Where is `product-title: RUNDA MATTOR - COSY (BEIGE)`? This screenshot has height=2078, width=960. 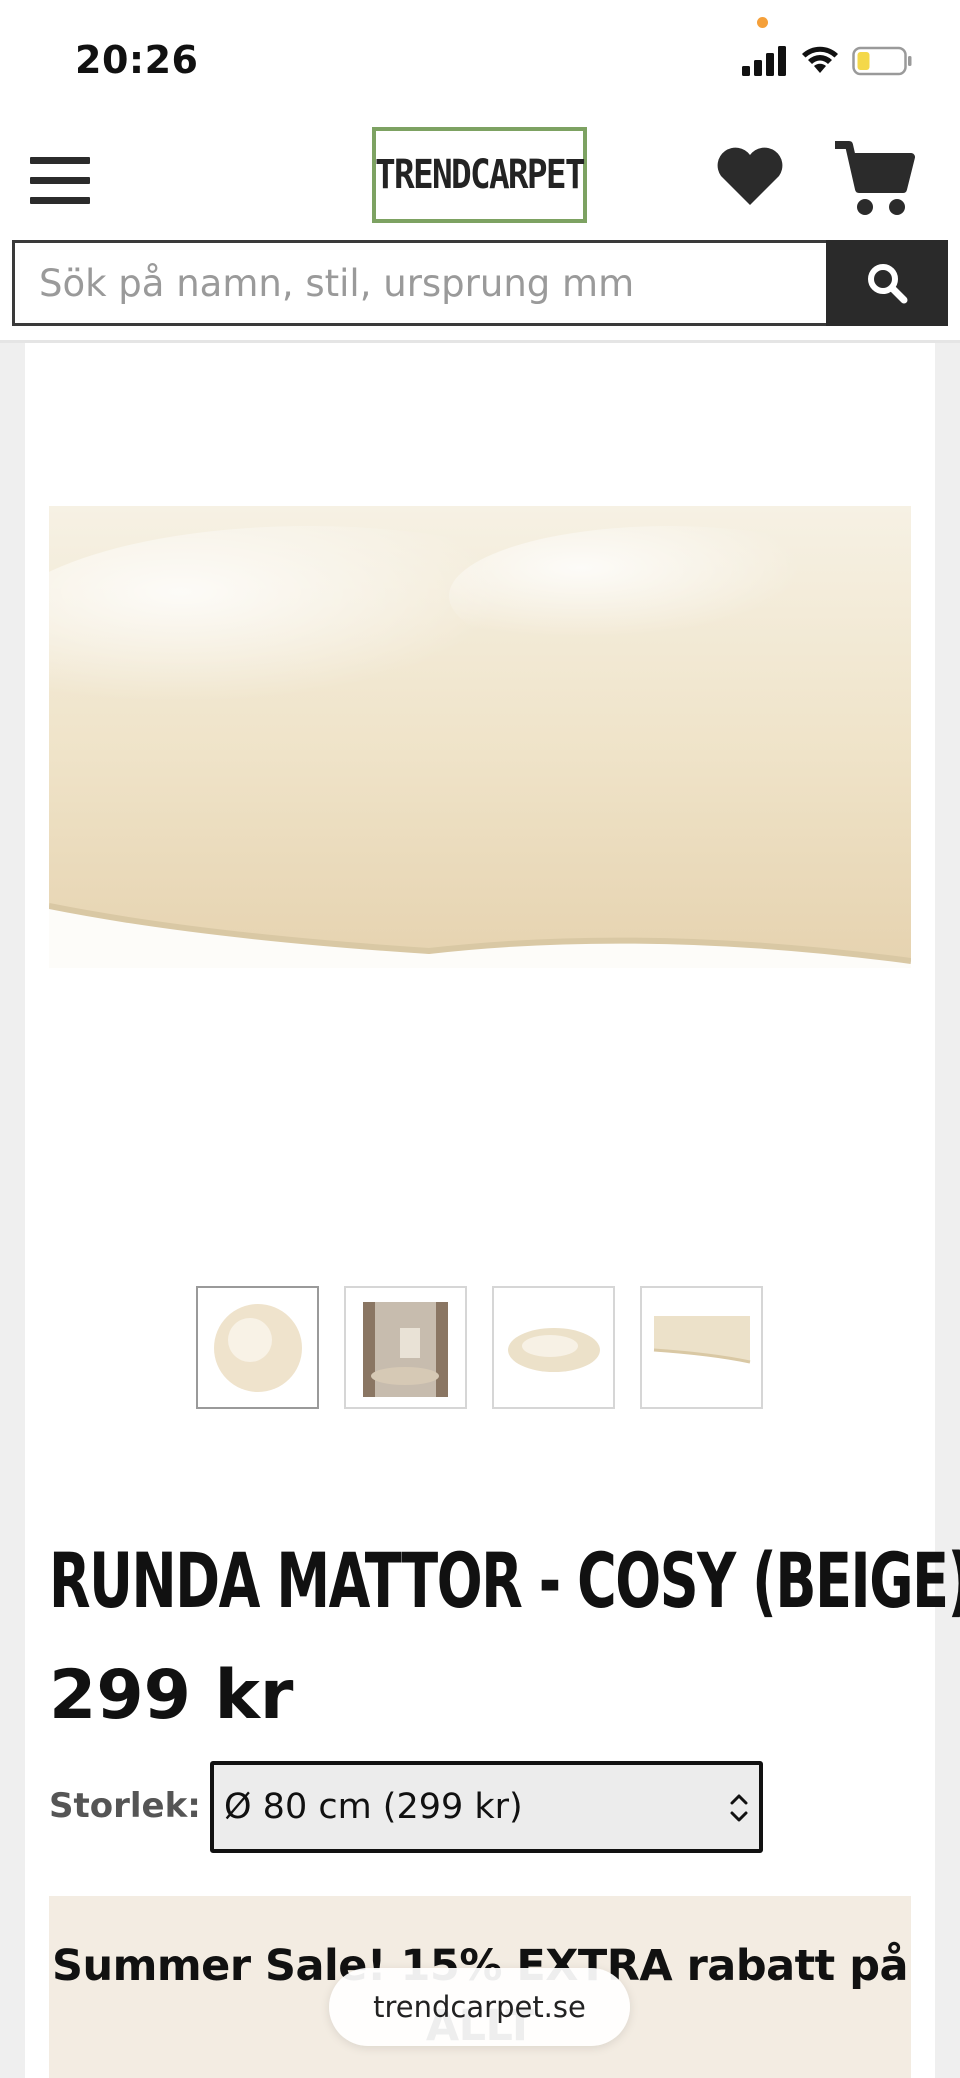 product-title: RUNDA MATTOR - COSY (BEIGE) is located at coordinates (504, 1580).